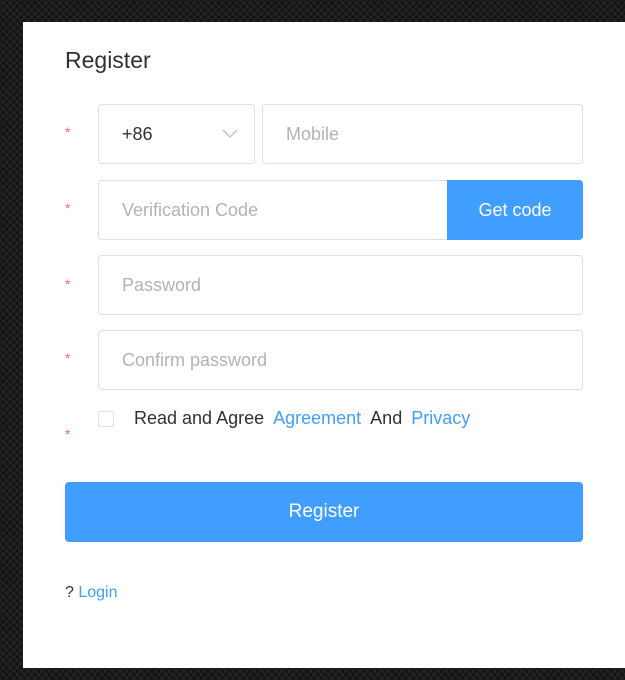  What do you see at coordinates (230, 133) in the screenshot?
I see `chevron-down-icon` at bounding box center [230, 133].